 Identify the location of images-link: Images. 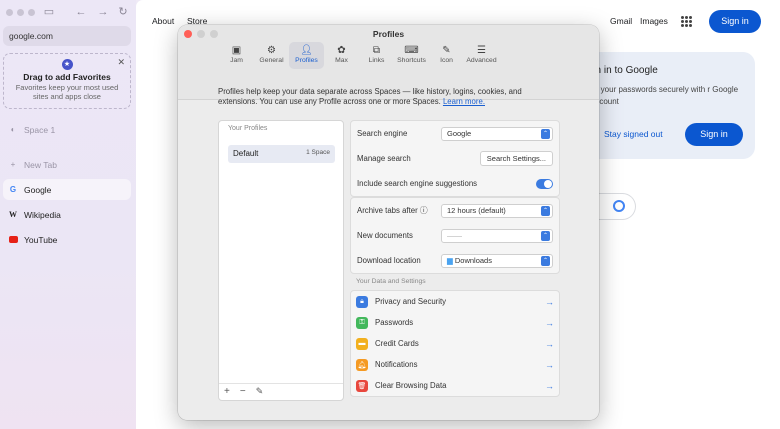
(654, 21).